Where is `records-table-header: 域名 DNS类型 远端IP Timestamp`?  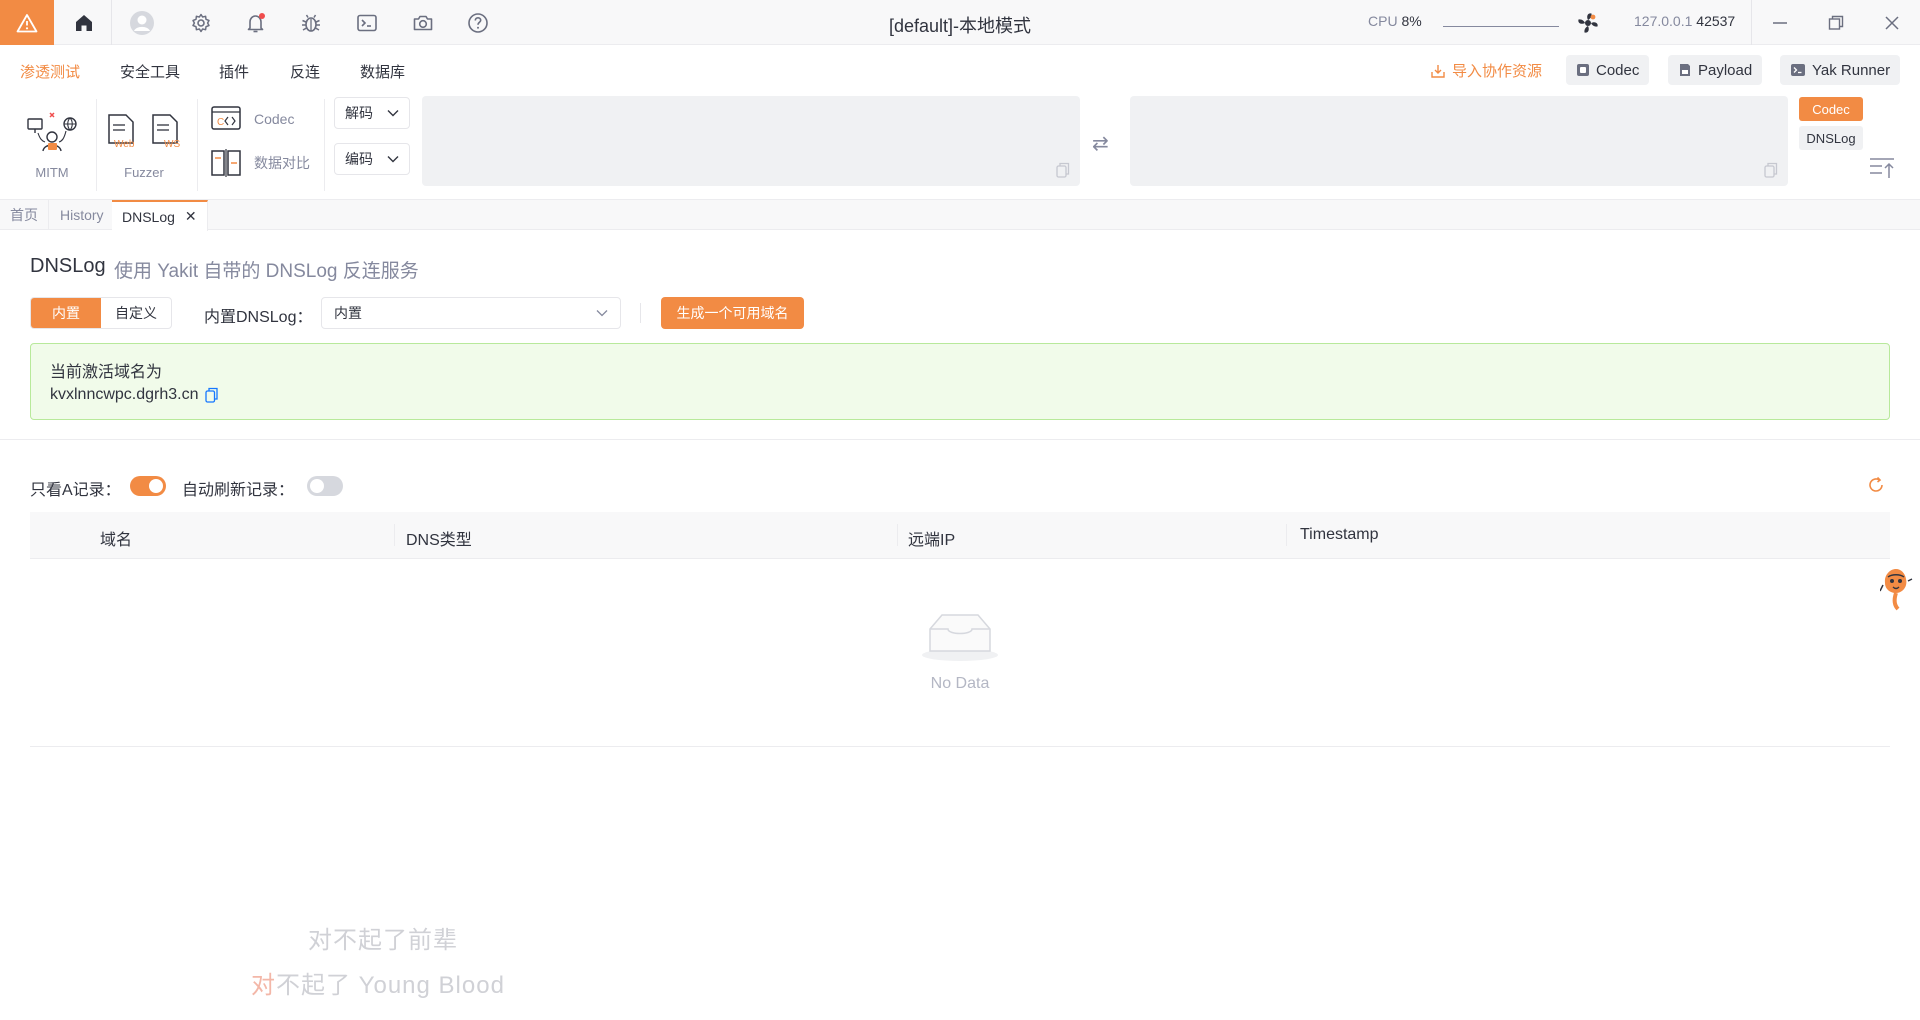
records-table-header: 域名 DNS类型 远端IP Timestamp is located at coordinates (960, 535).